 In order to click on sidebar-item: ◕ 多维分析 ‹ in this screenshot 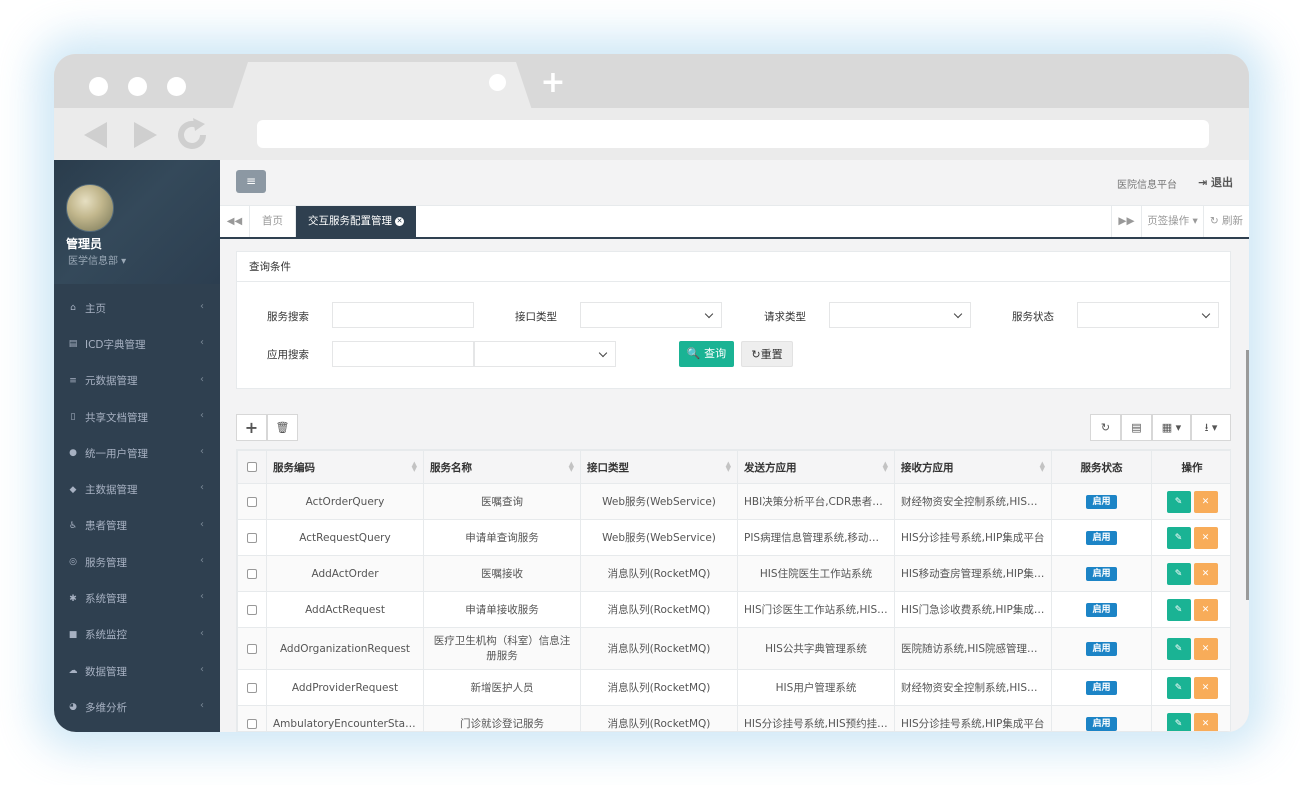, I will do `click(137, 707)`.